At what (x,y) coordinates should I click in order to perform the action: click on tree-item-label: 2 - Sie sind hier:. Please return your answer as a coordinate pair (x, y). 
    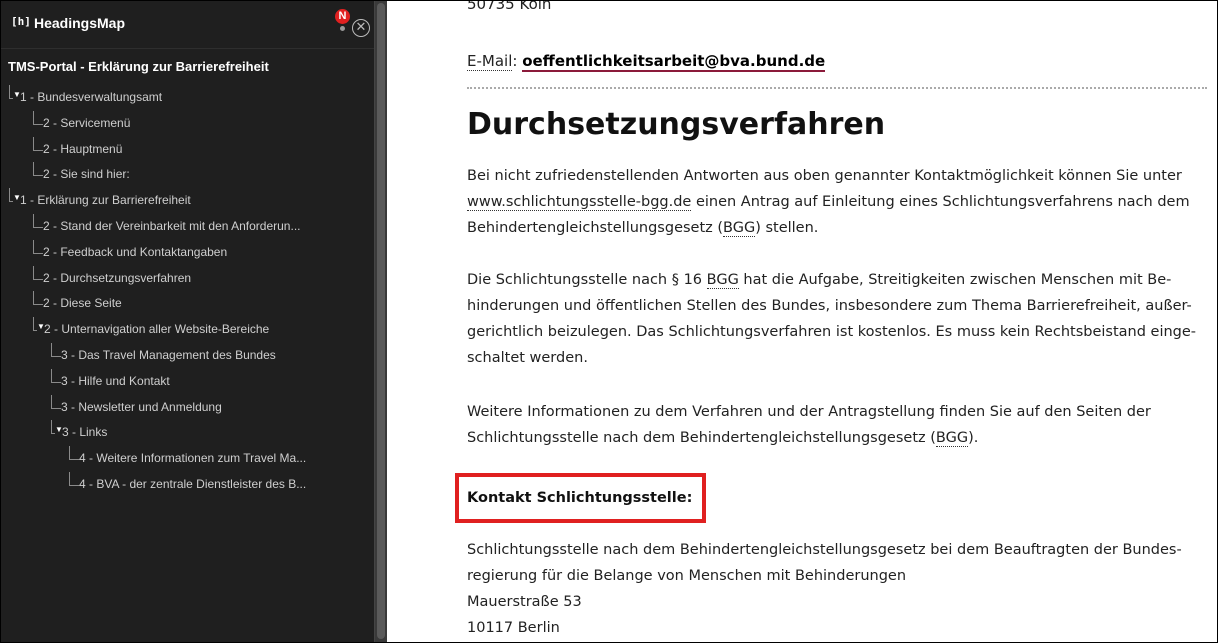
    Looking at the image, I should click on (86, 174).